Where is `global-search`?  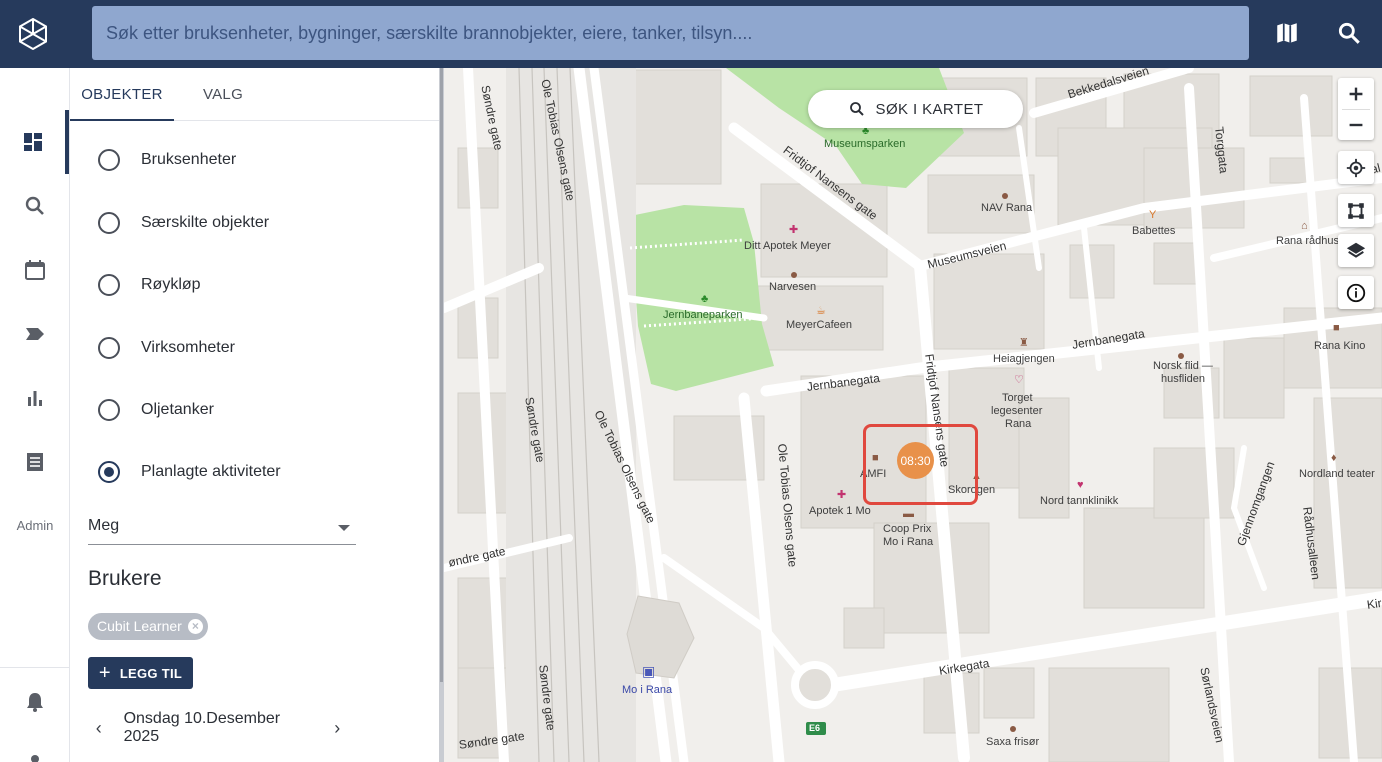
global-search is located at coordinates (670, 33).